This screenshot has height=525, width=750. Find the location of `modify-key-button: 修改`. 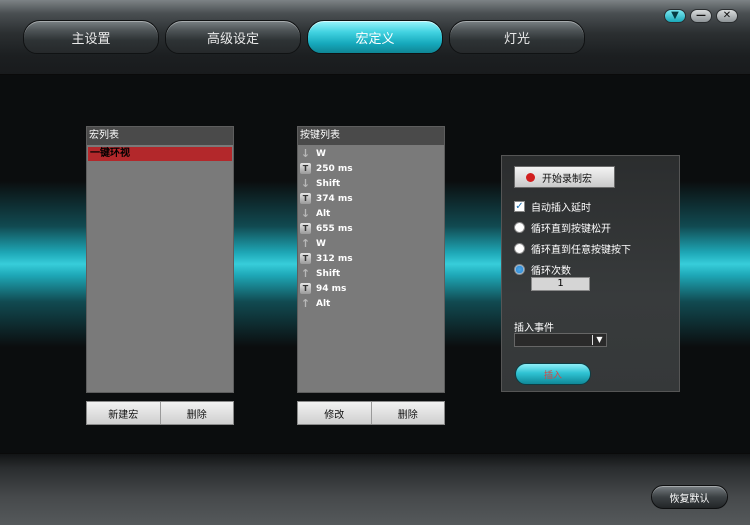

modify-key-button: 修改 is located at coordinates (335, 413).